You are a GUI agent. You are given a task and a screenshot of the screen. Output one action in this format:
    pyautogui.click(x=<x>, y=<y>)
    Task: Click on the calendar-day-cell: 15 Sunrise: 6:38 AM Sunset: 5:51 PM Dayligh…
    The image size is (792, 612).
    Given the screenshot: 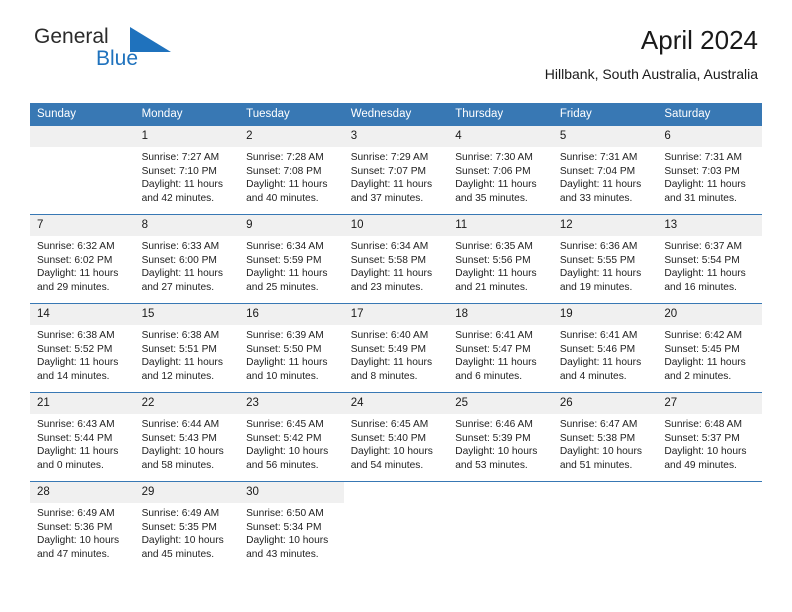 What is the action you would take?
    pyautogui.click(x=187, y=348)
    